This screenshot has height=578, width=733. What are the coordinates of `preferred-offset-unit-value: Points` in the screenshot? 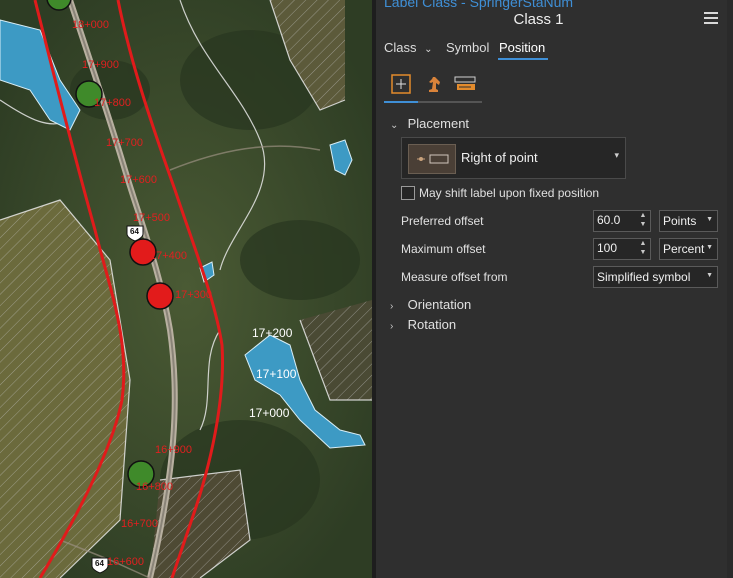 It's located at (680, 221).